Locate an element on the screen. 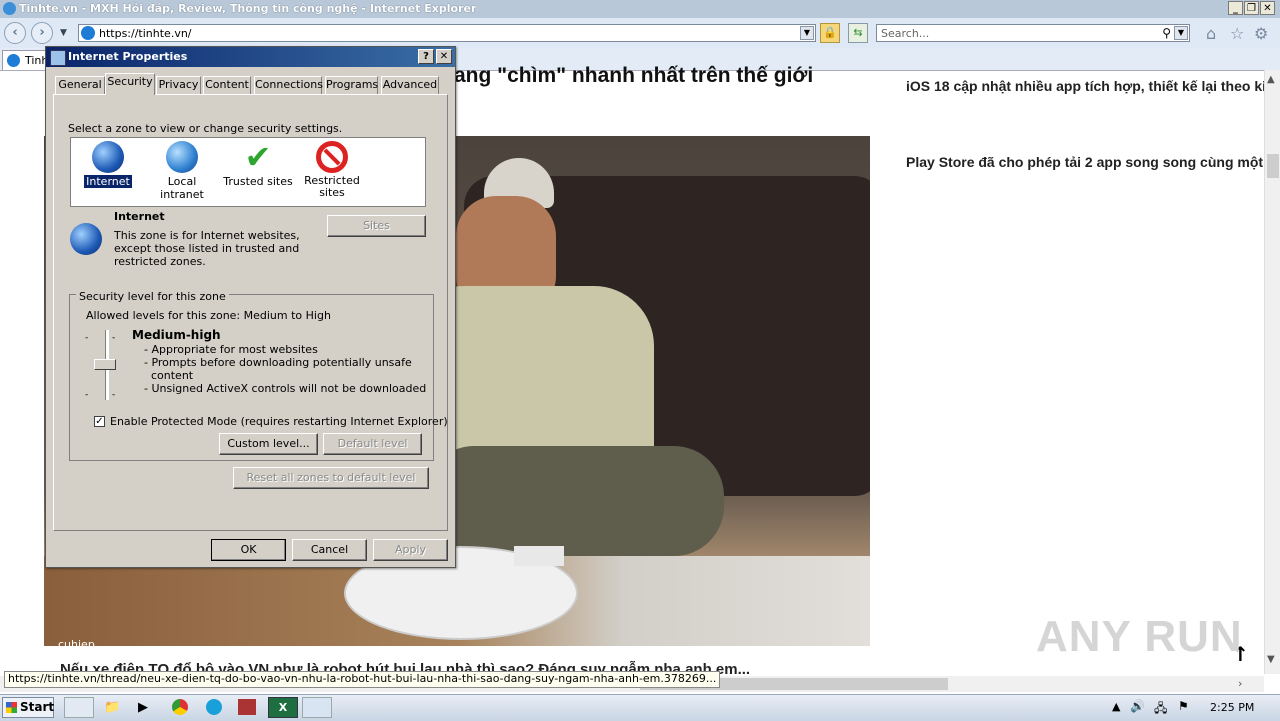  favorites-star-icon: ☆ is located at coordinates (1237, 33).